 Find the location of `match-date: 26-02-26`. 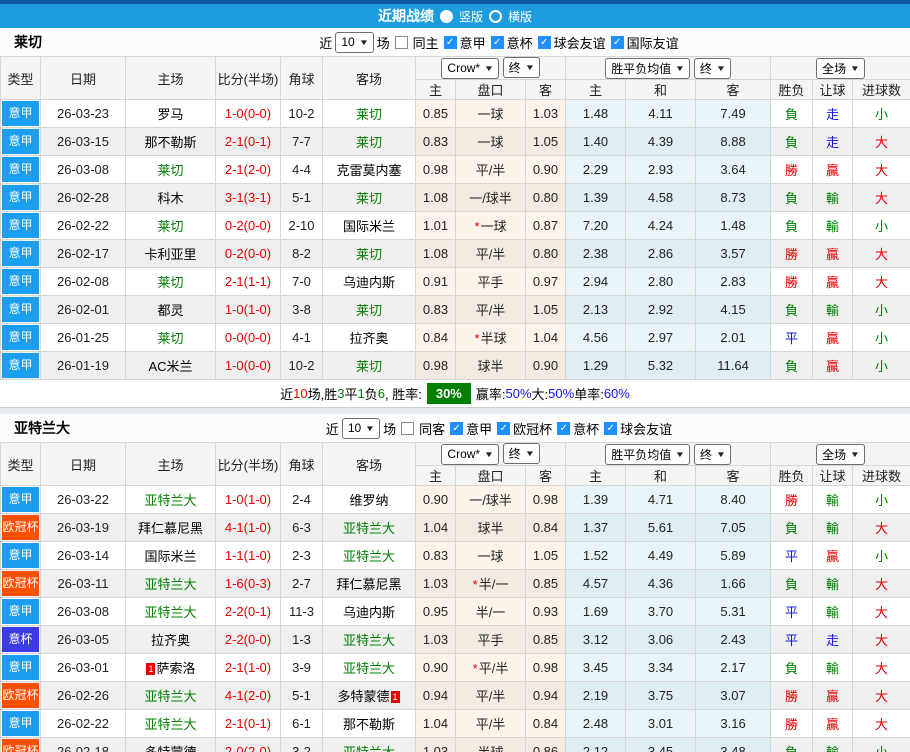

match-date: 26-02-26 is located at coordinates (83, 695).